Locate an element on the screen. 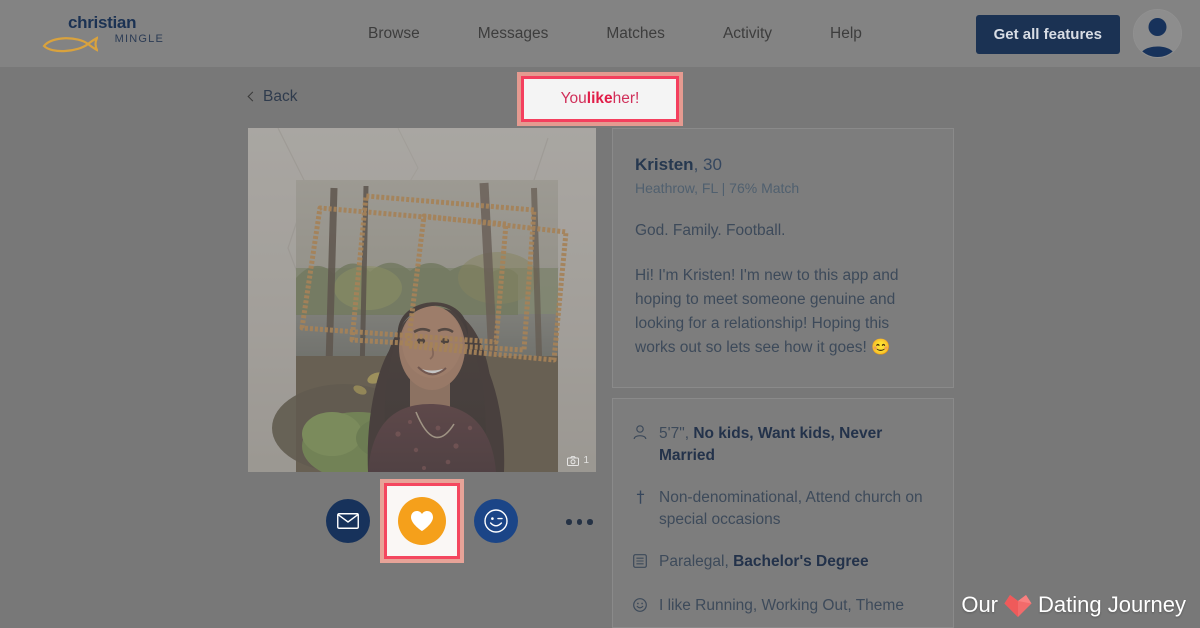 Image resolution: width=1200 pixels, height=628 pixels. like-button is located at coordinates (422, 521).